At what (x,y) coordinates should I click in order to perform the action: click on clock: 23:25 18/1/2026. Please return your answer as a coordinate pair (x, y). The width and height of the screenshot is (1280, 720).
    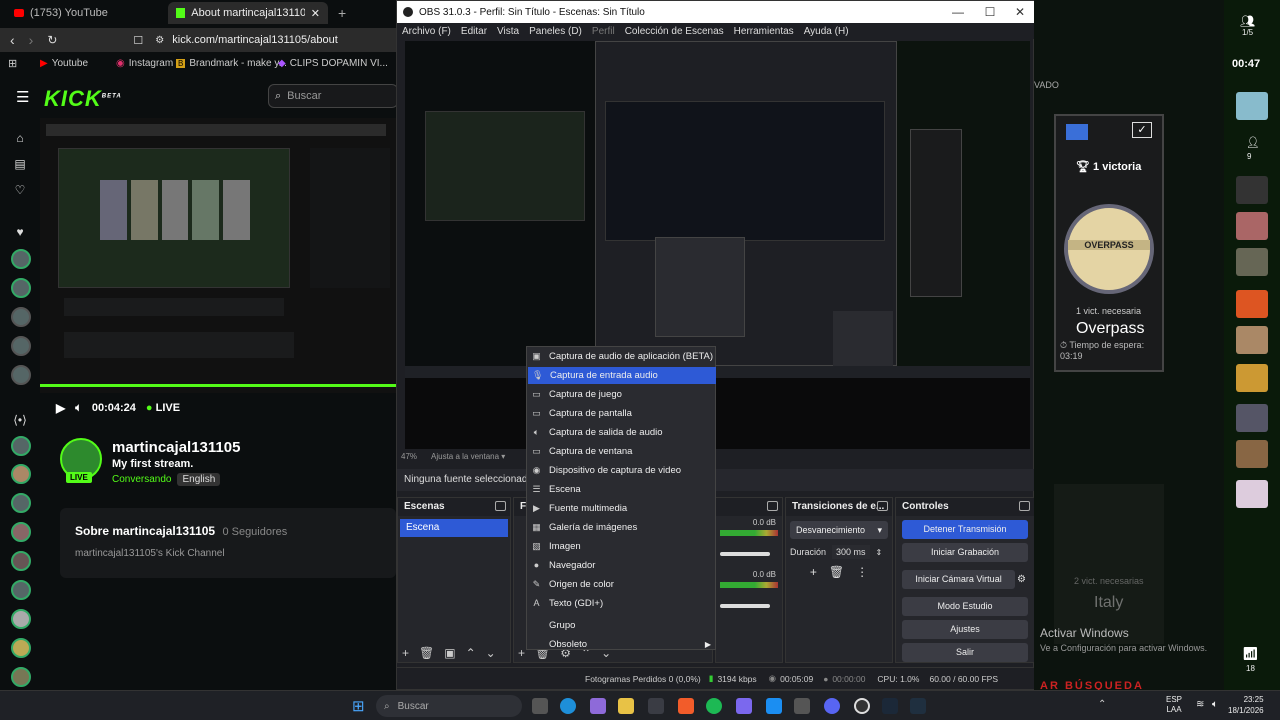
    Looking at the image, I should click on (1246, 705).